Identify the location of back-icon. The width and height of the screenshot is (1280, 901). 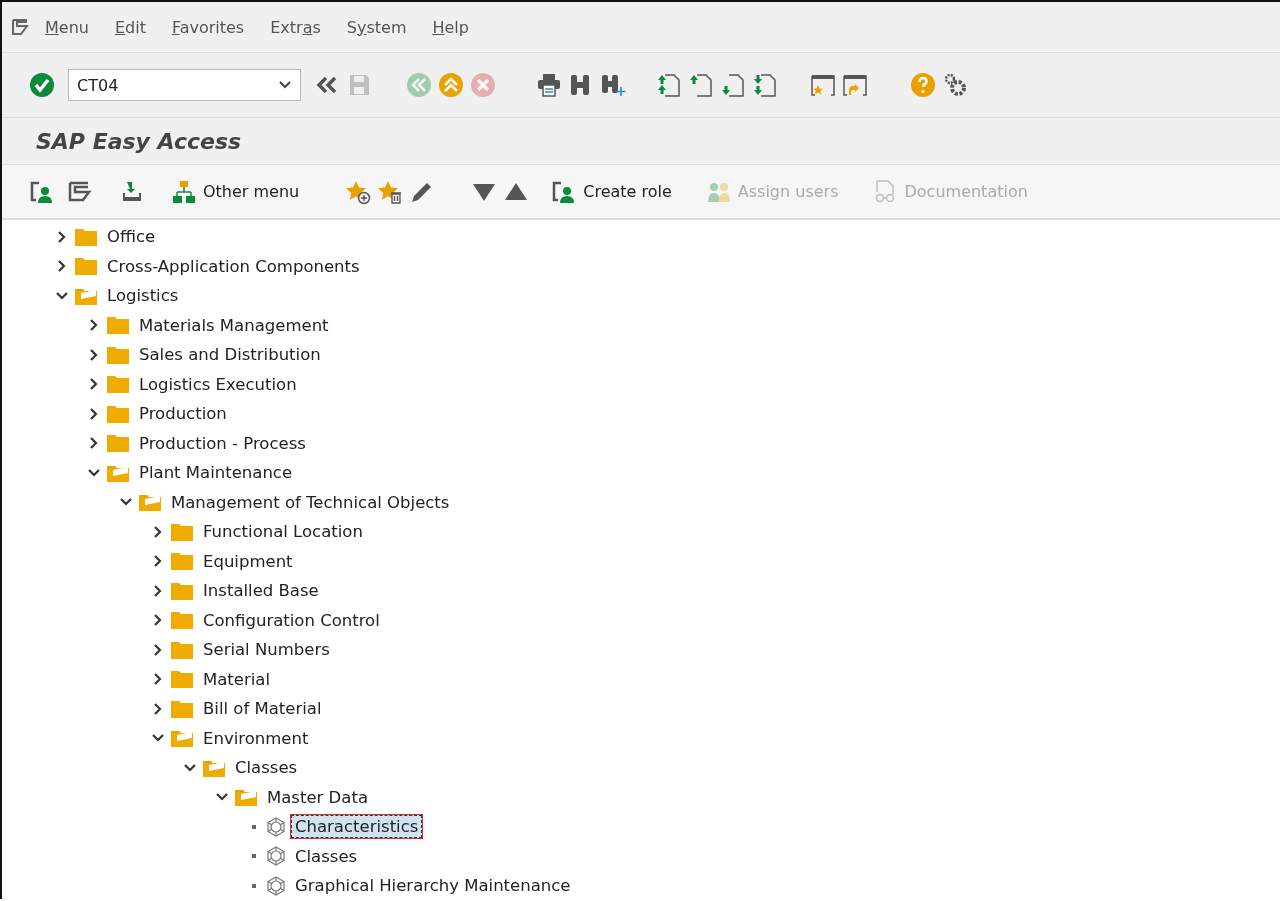
(419, 85).